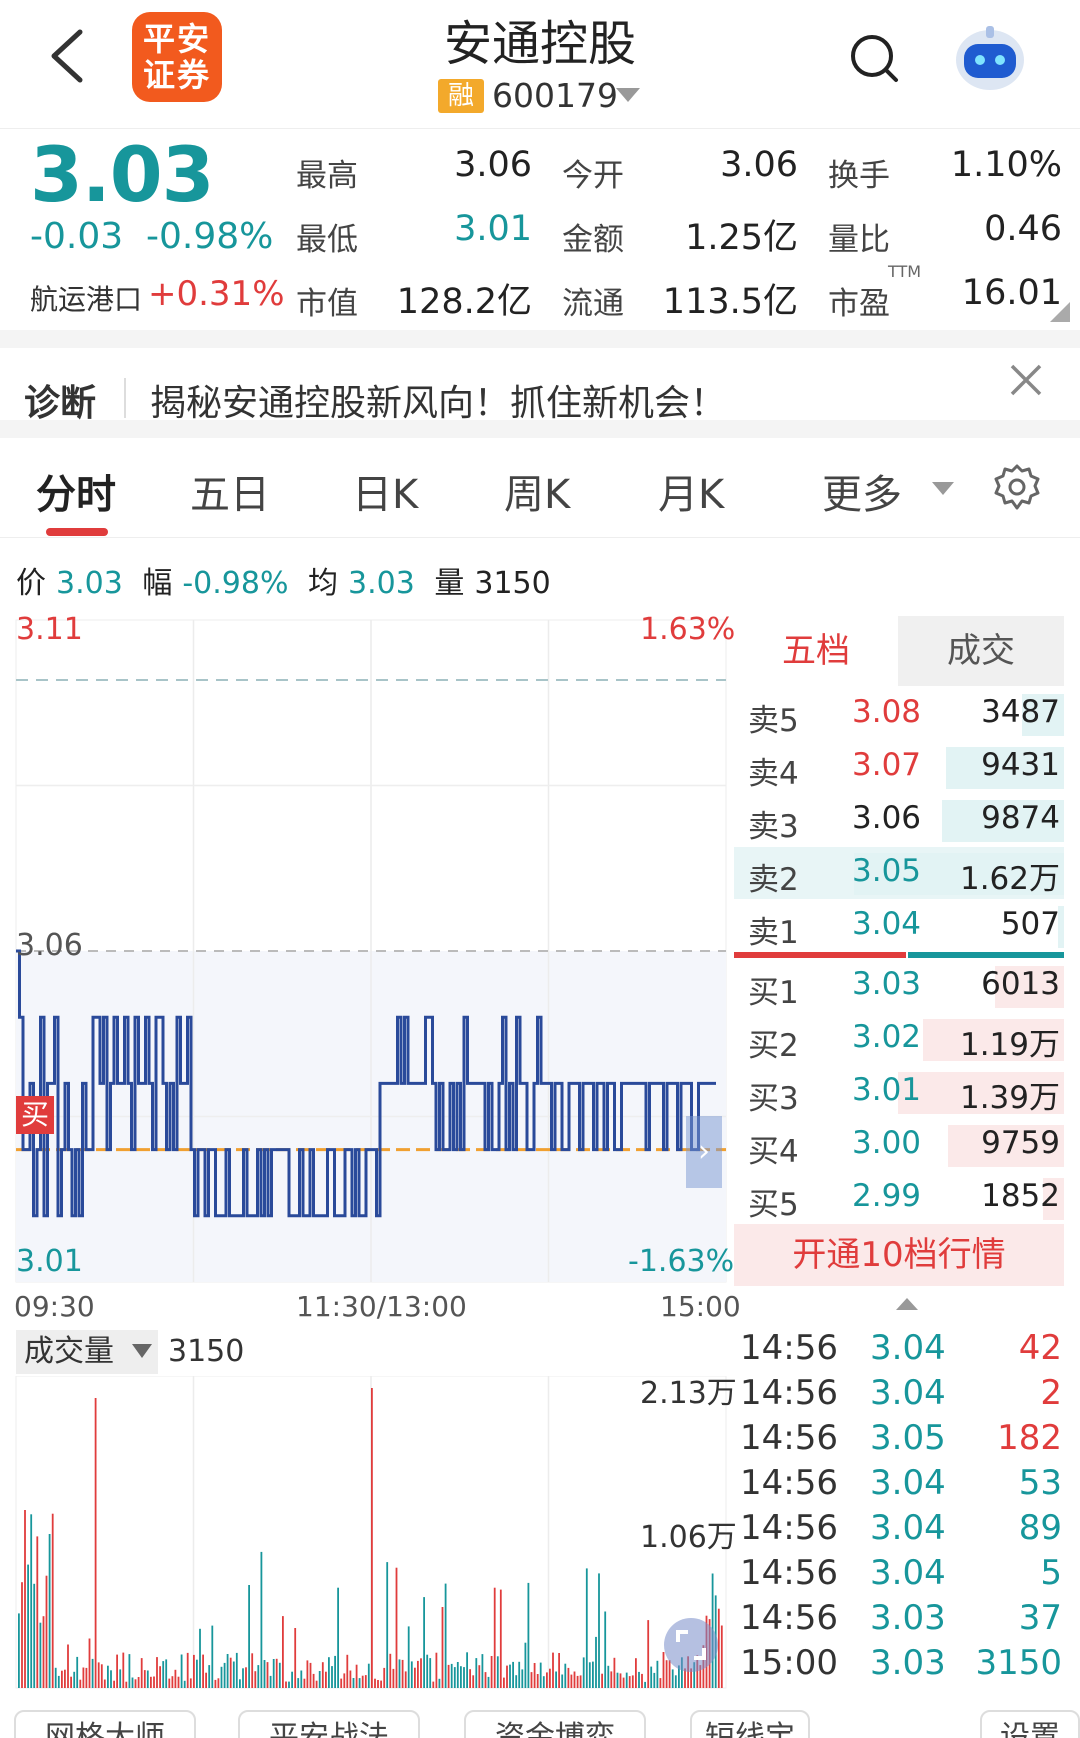  I want to click on sector-change: +0.31%, so click(216, 294).